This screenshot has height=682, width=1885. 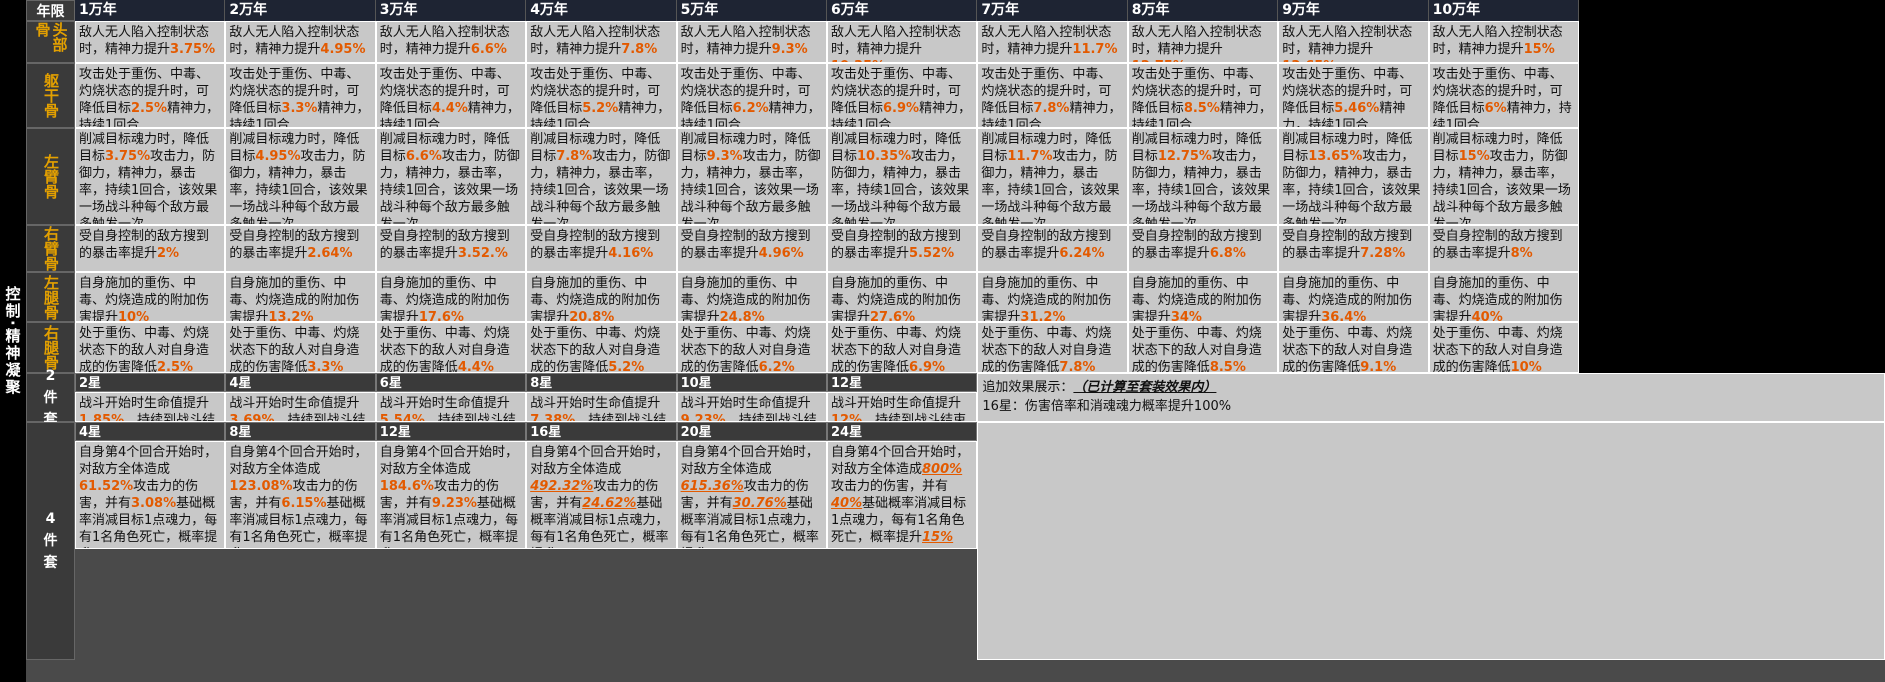 What do you see at coordinates (451, 431) in the screenshot?
I see `set4-star-header: 12星` at bounding box center [451, 431].